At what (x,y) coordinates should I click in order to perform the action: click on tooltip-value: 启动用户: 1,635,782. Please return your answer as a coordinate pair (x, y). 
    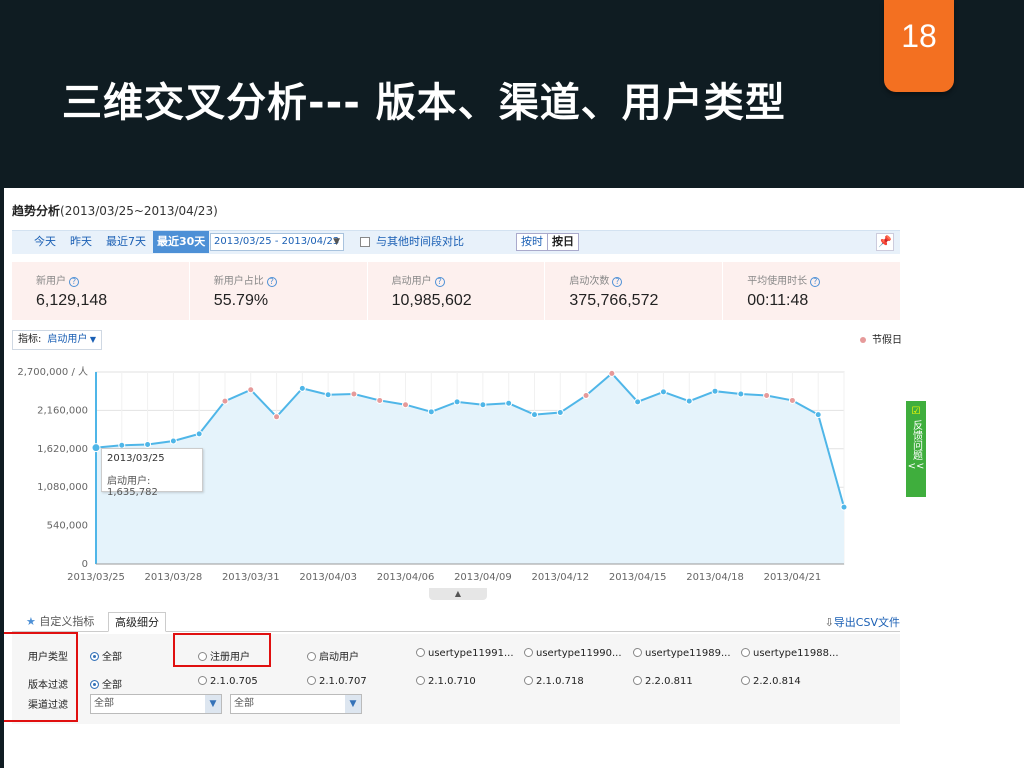
    Looking at the image, I should click on (132, 487).